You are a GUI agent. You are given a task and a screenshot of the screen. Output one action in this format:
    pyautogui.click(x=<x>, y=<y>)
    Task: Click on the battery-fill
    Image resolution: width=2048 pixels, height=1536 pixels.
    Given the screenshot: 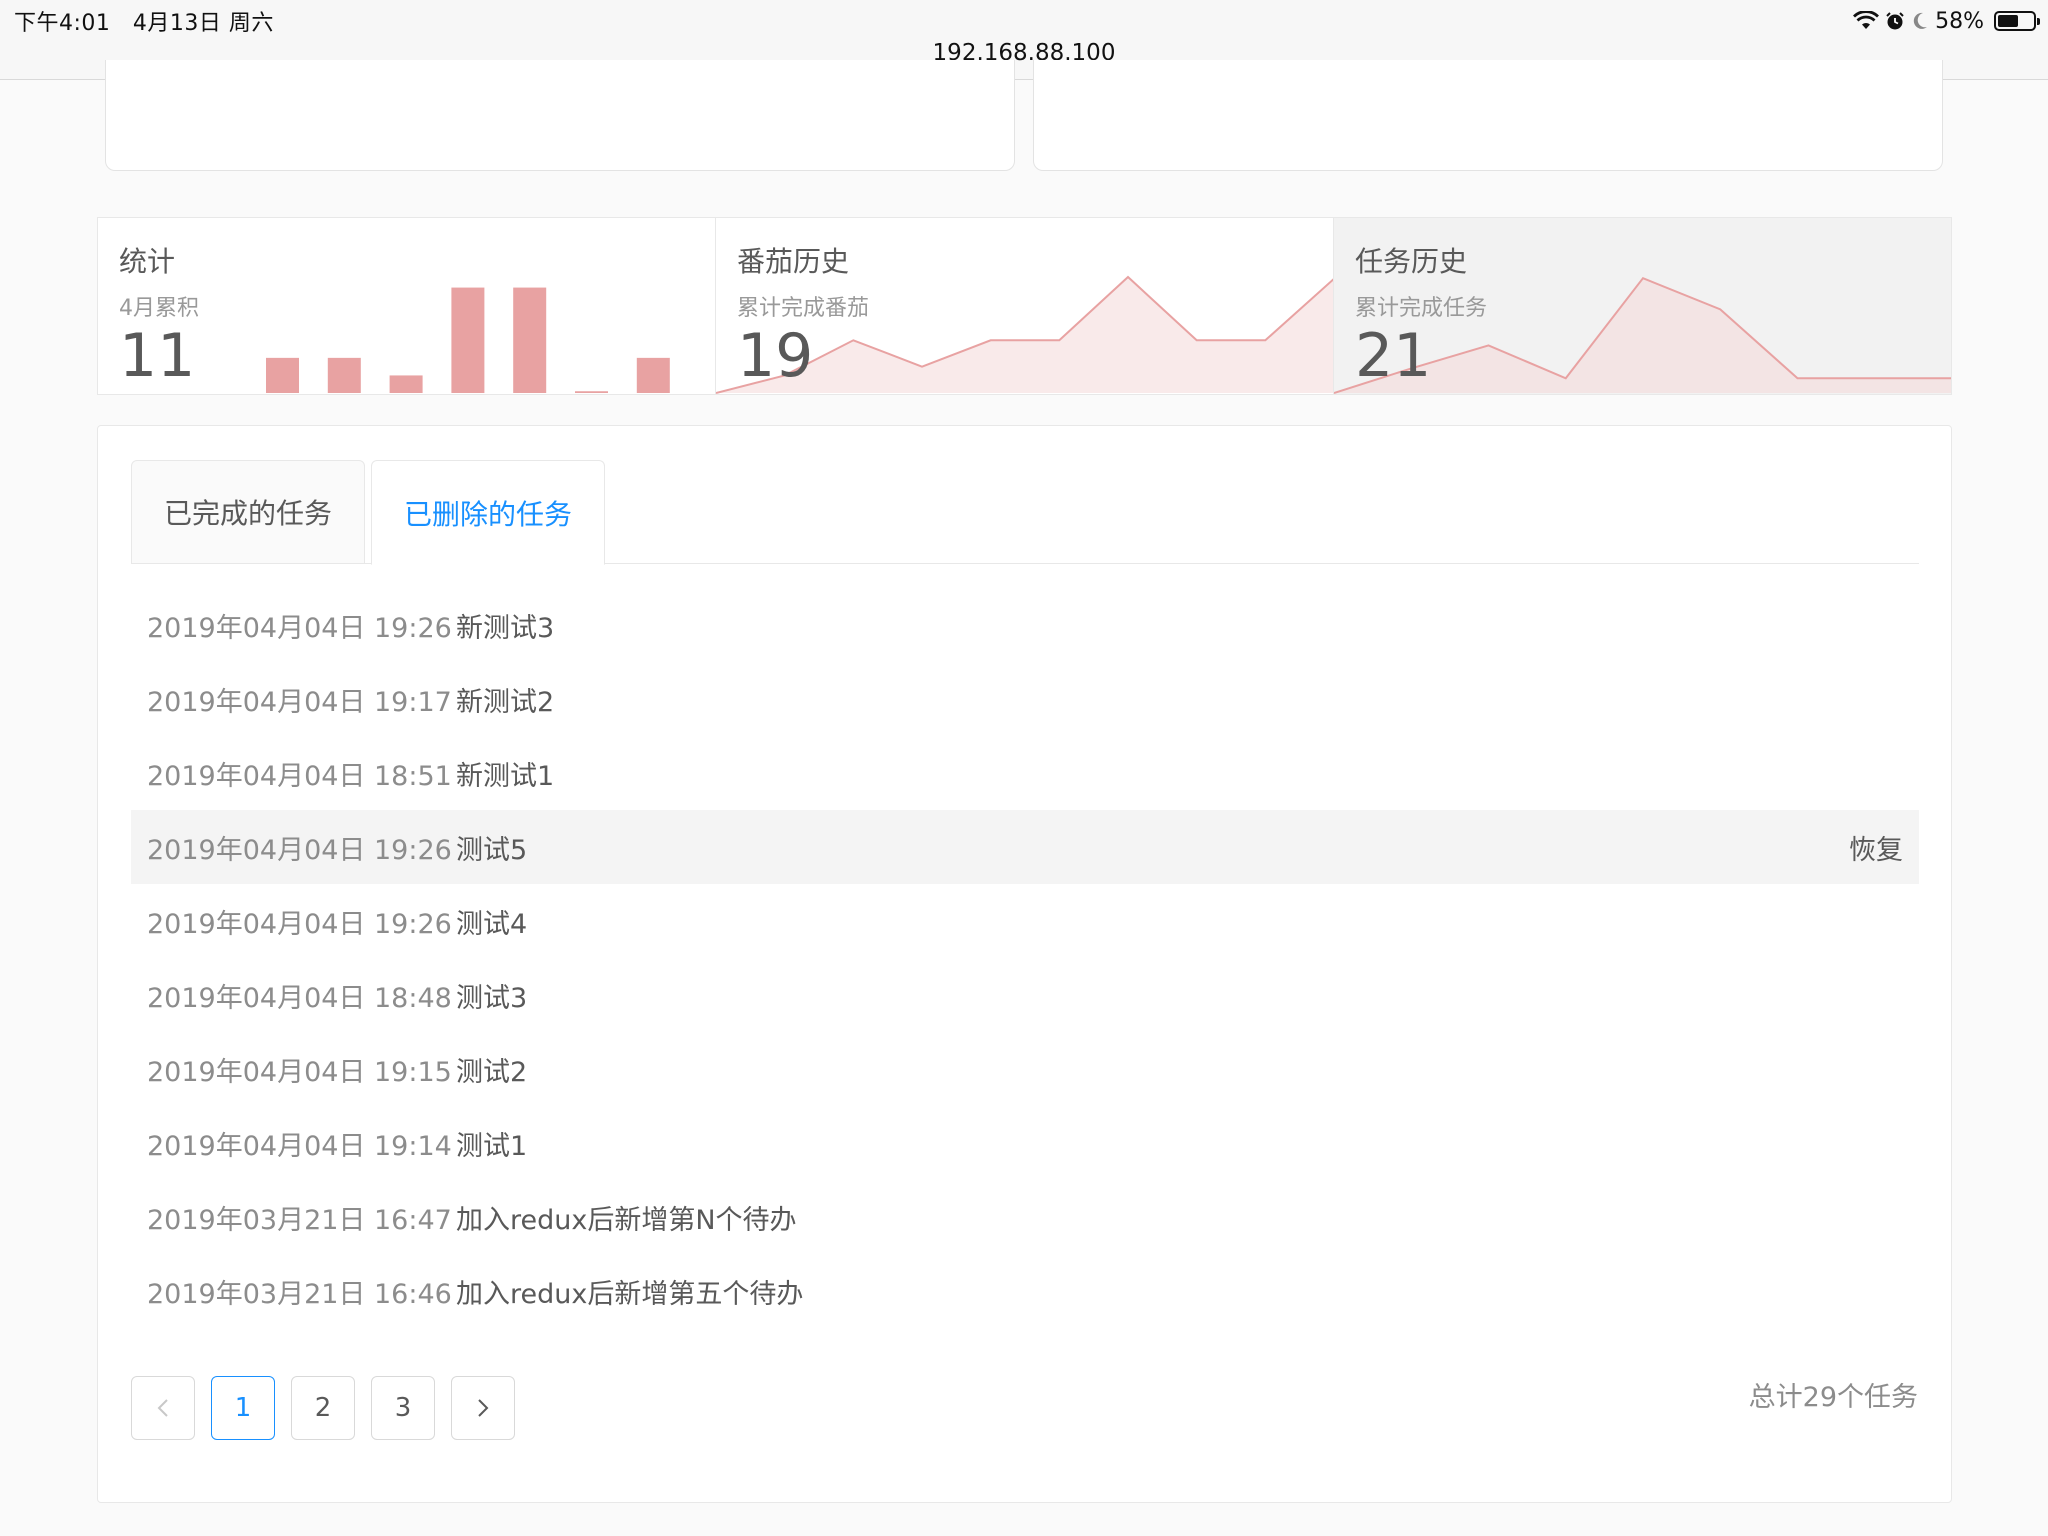 What is the action you would take?
    pyautogui.click(x=2008, y=21)
    